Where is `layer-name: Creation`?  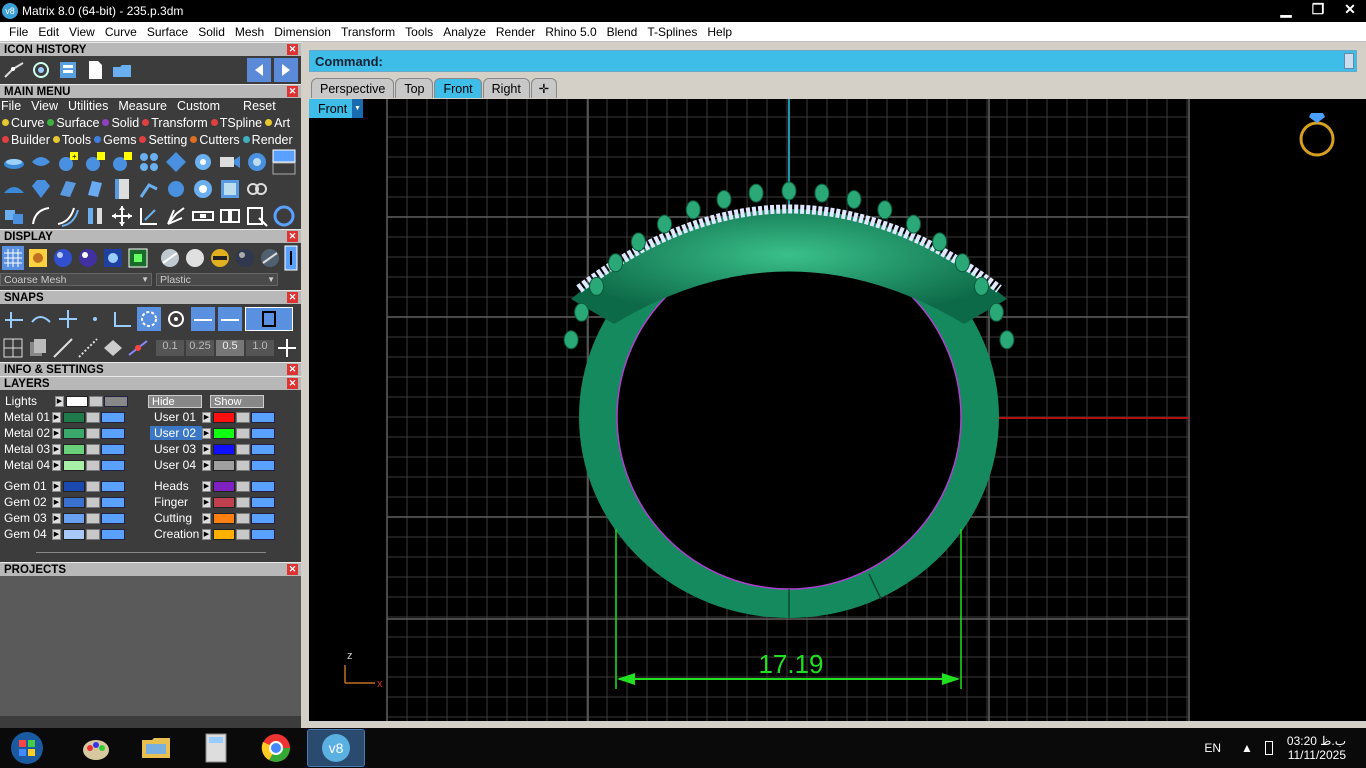 layer-name: Creation is located at coordinates (176, 534).